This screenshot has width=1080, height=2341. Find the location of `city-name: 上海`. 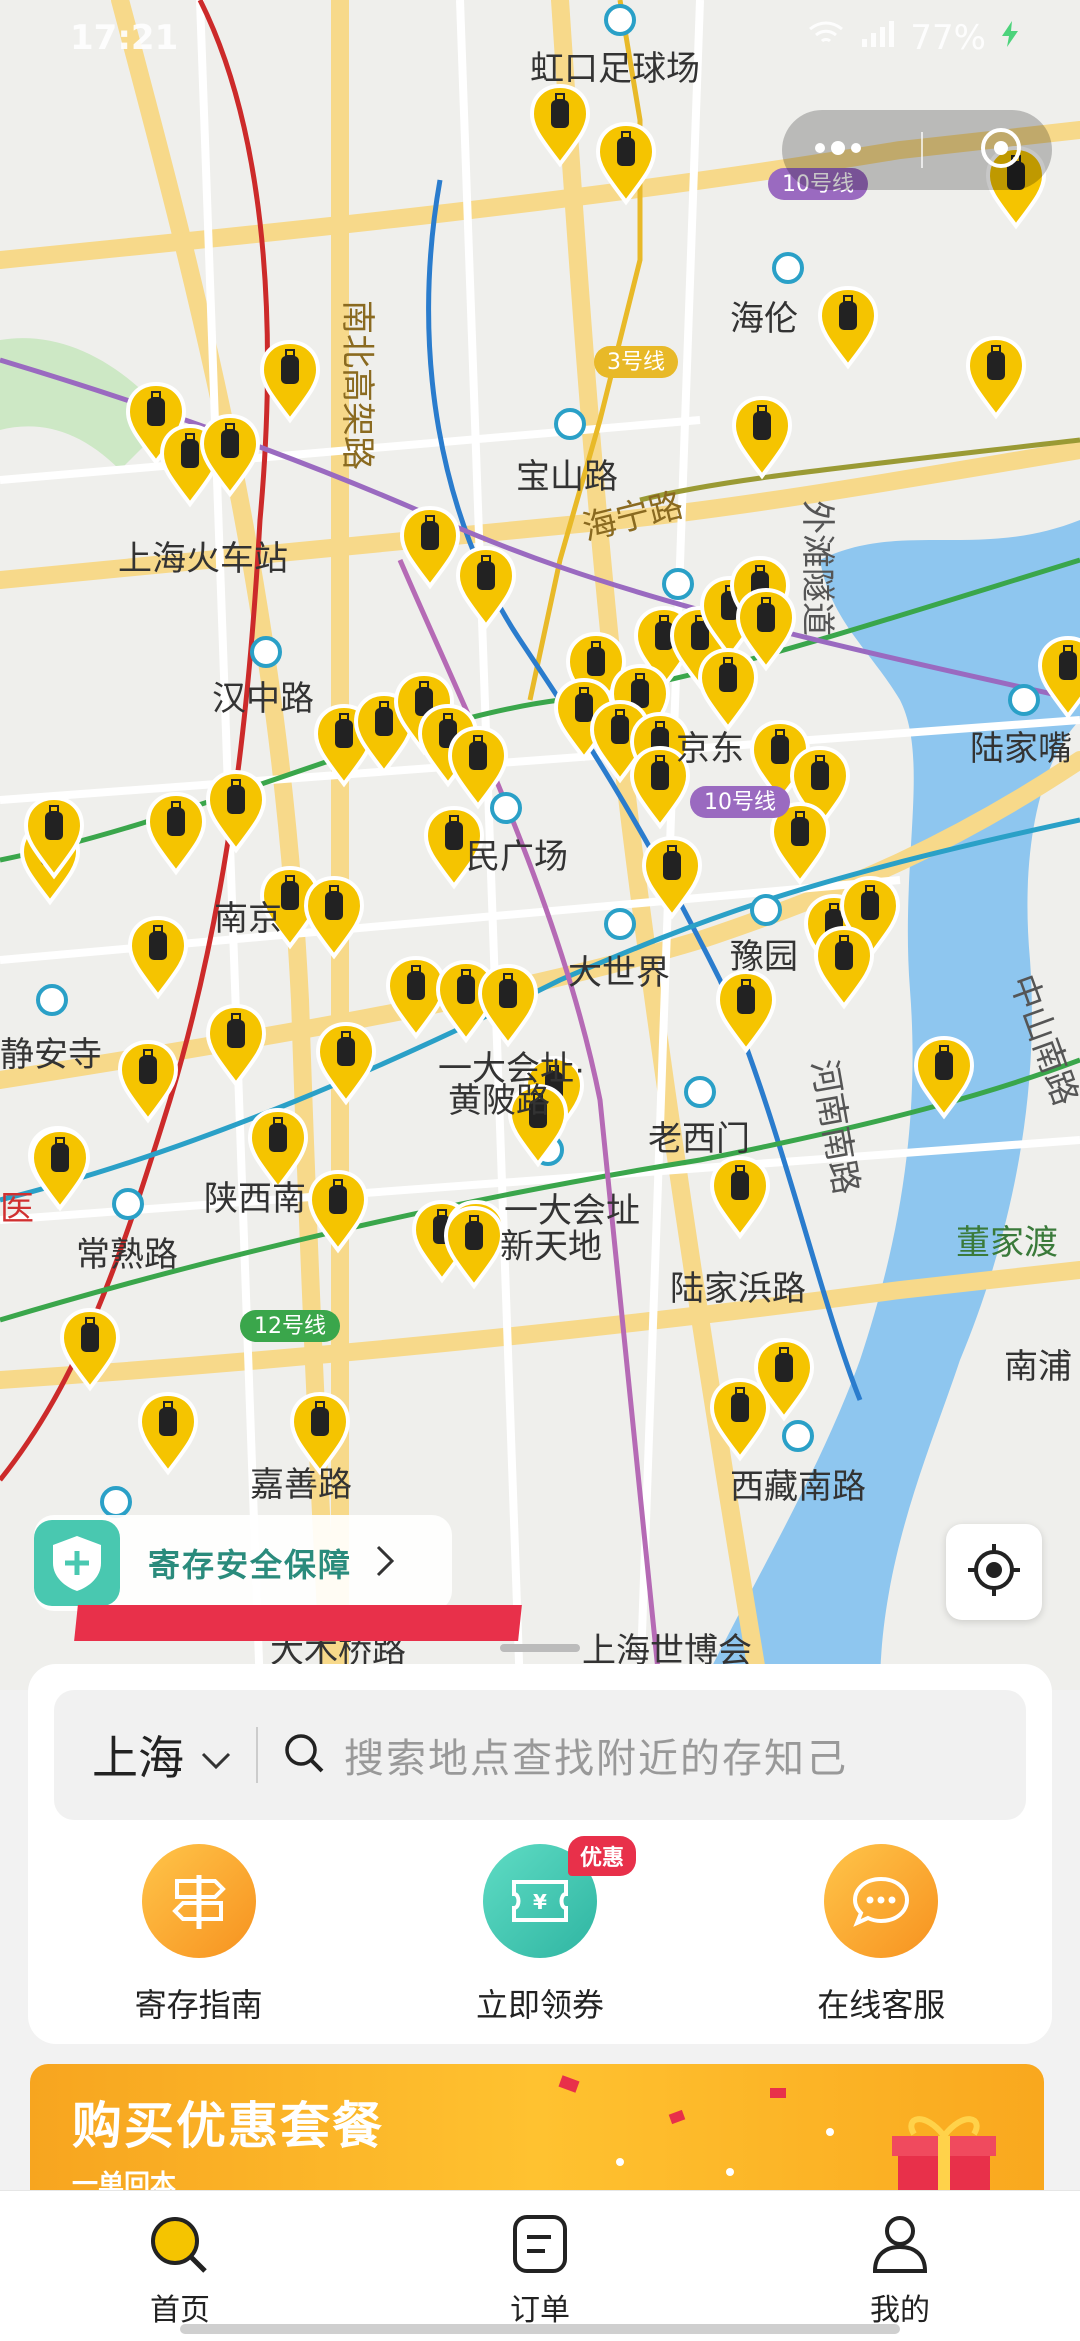

city-name: 上海 is located at coordinates (138, 1758).